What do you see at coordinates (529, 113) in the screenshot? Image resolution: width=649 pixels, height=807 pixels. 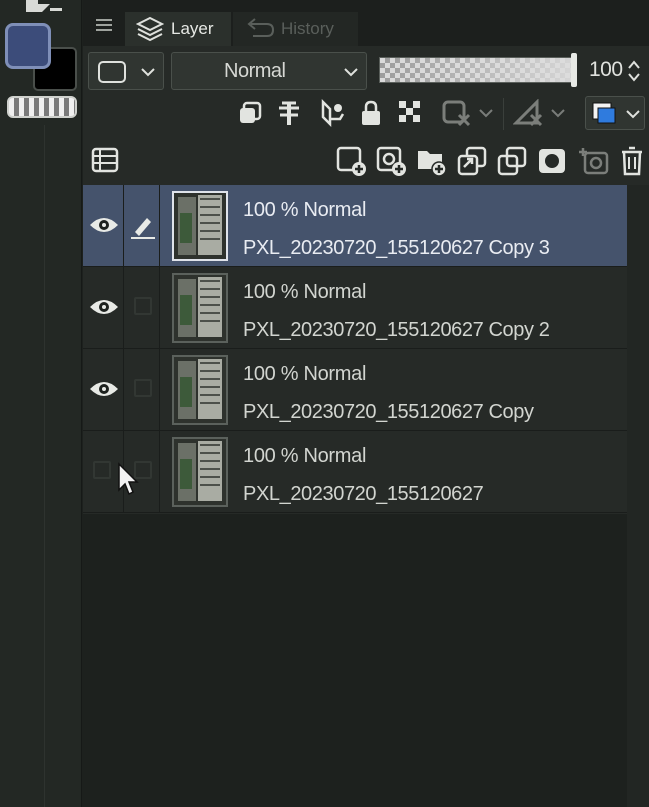 I see `ruler-disabled-icon` at bounding box center [529, 113].